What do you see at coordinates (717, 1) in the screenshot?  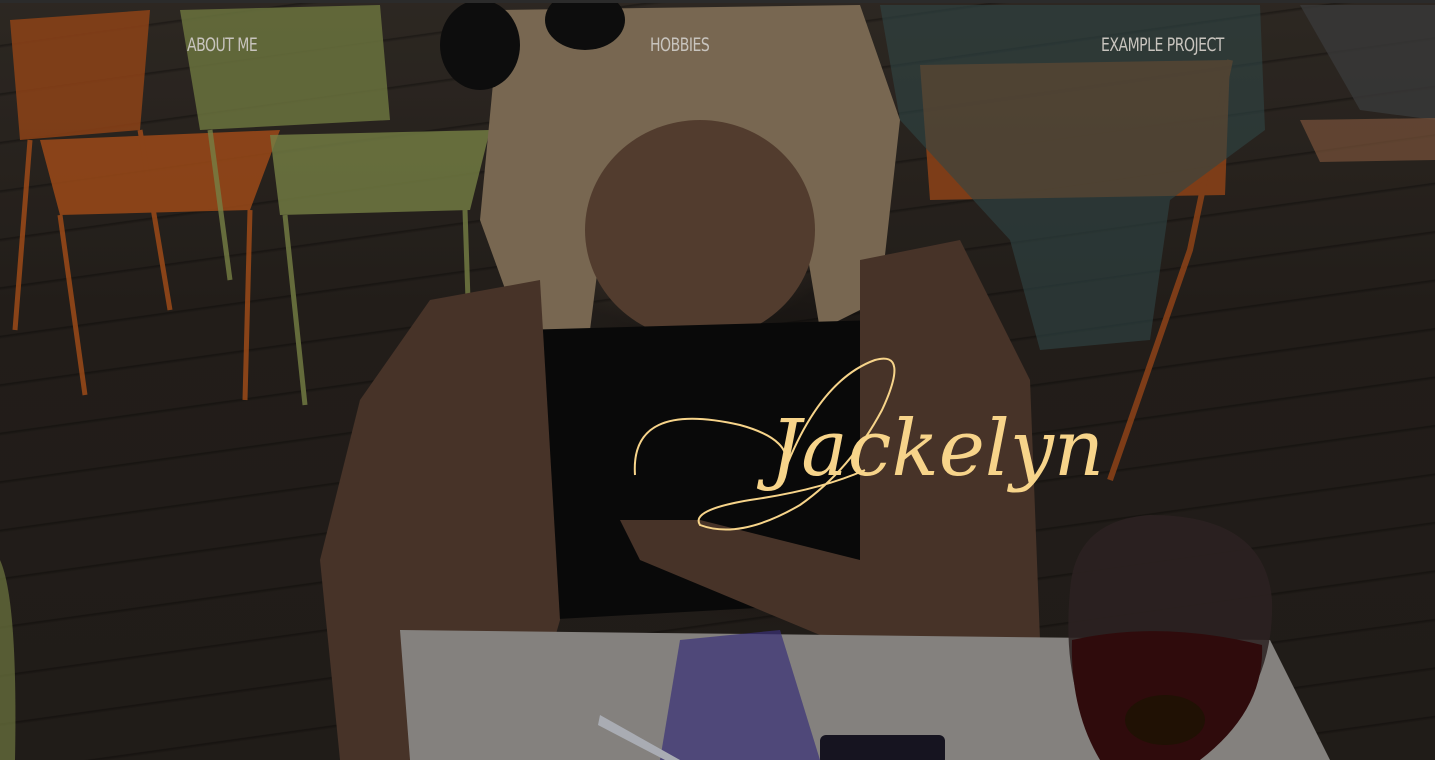 I see `top-border` at bounding box center [717, 1].